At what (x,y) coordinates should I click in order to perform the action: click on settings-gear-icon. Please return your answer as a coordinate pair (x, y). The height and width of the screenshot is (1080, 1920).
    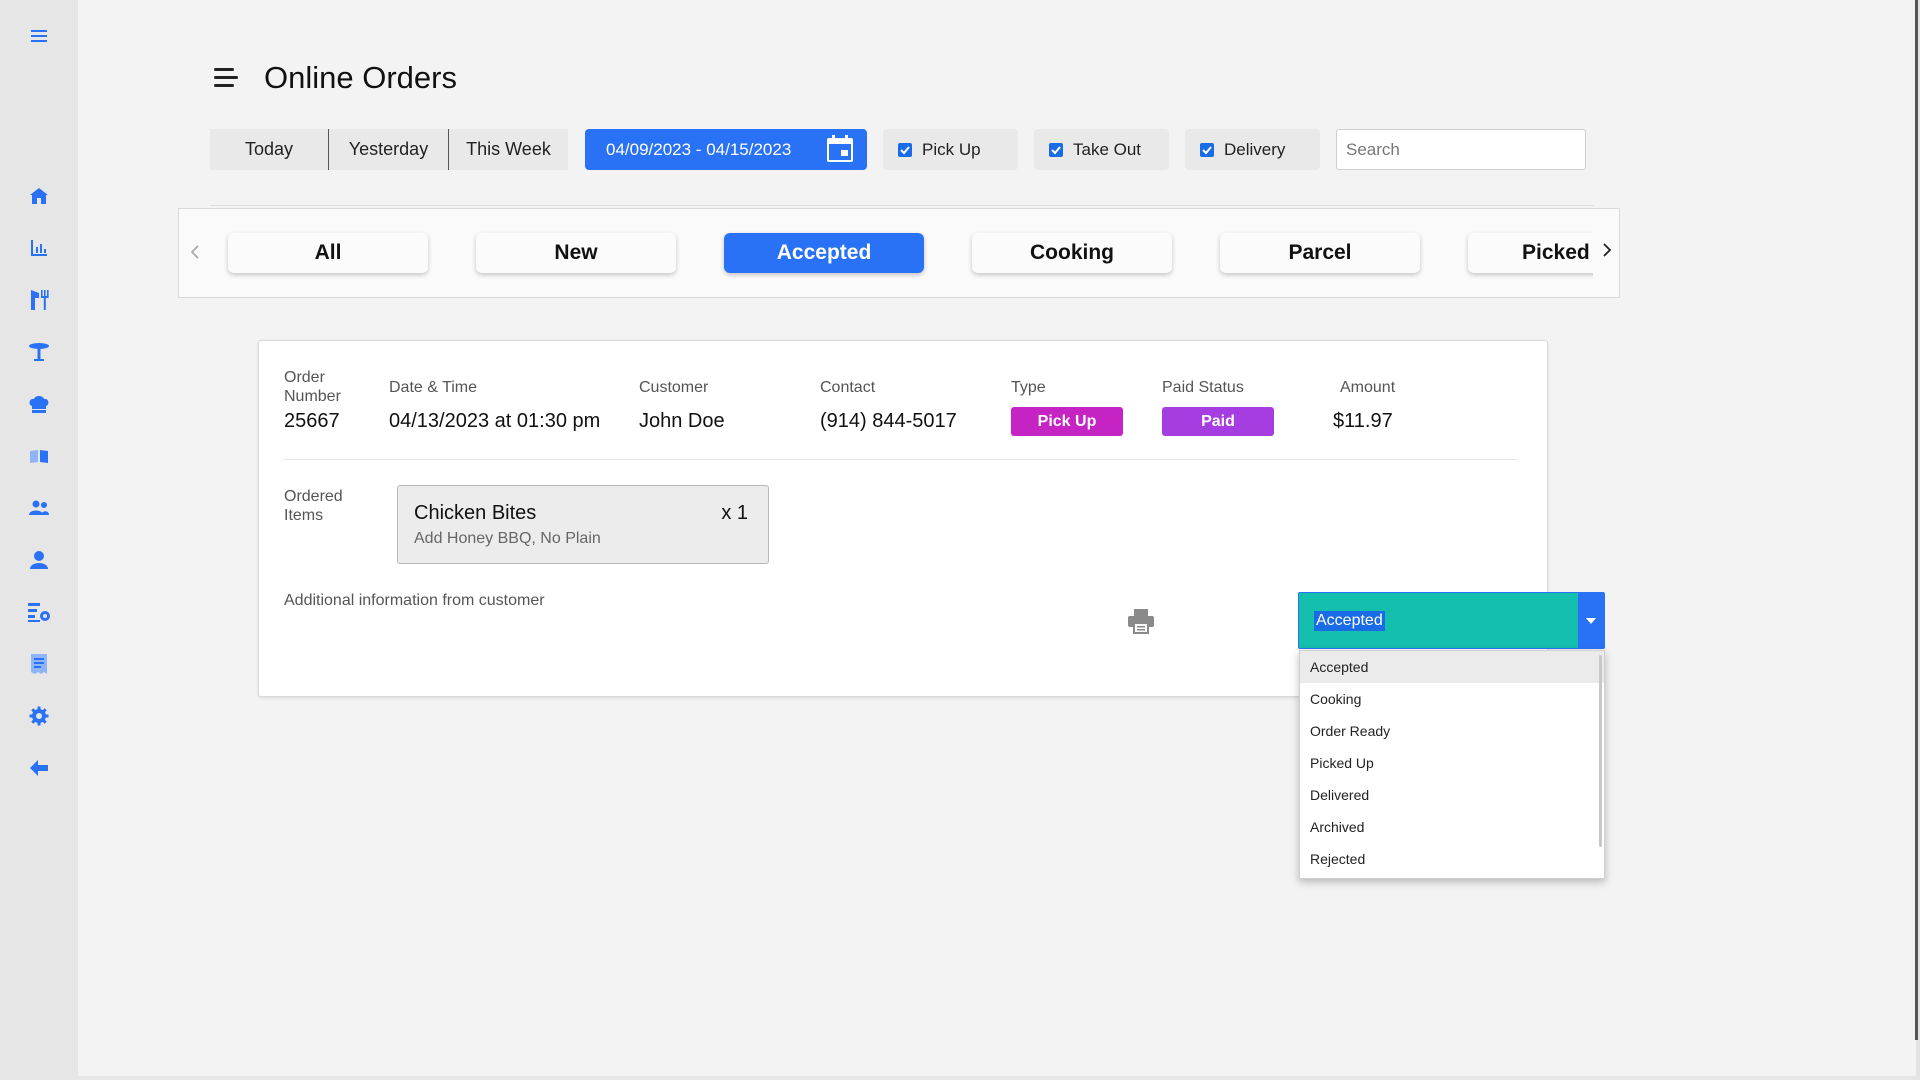
    Looking at the image, I should click on (39, 716).